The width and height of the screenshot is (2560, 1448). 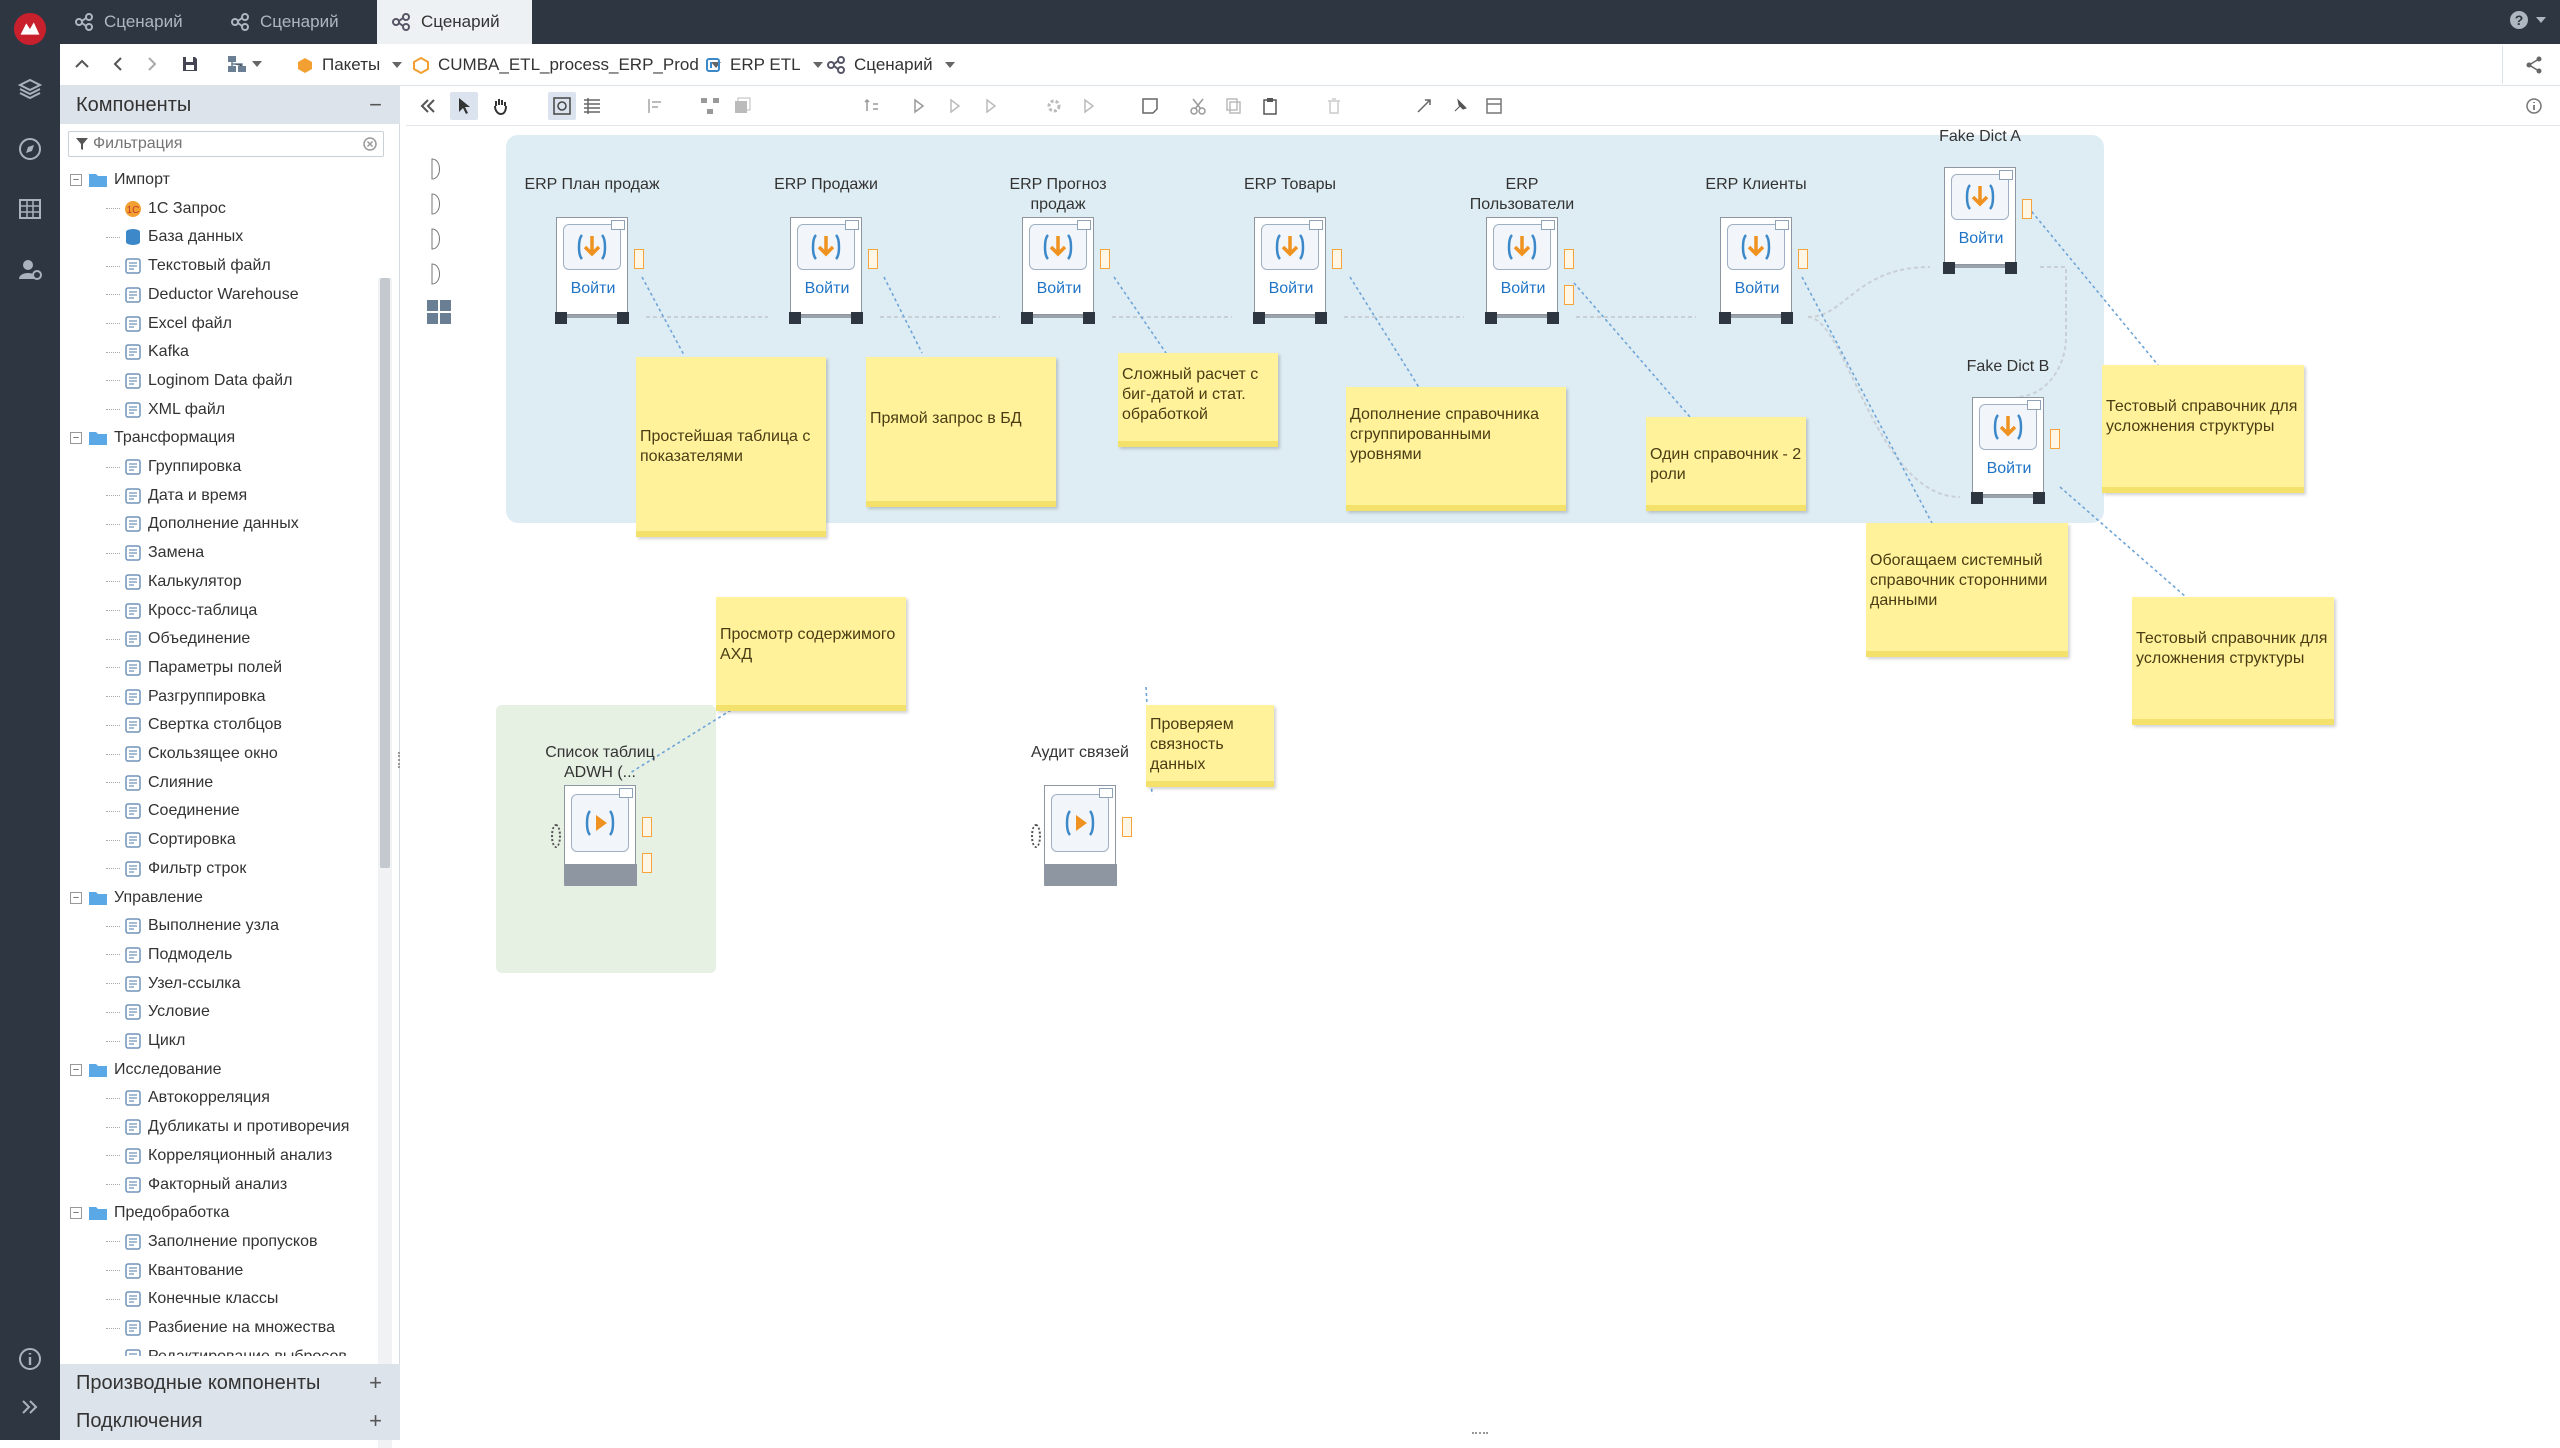 What do you see at coordinates (956, 106) in the screenshot?
I see `run-step-icon` at bounding box center [956, 106].